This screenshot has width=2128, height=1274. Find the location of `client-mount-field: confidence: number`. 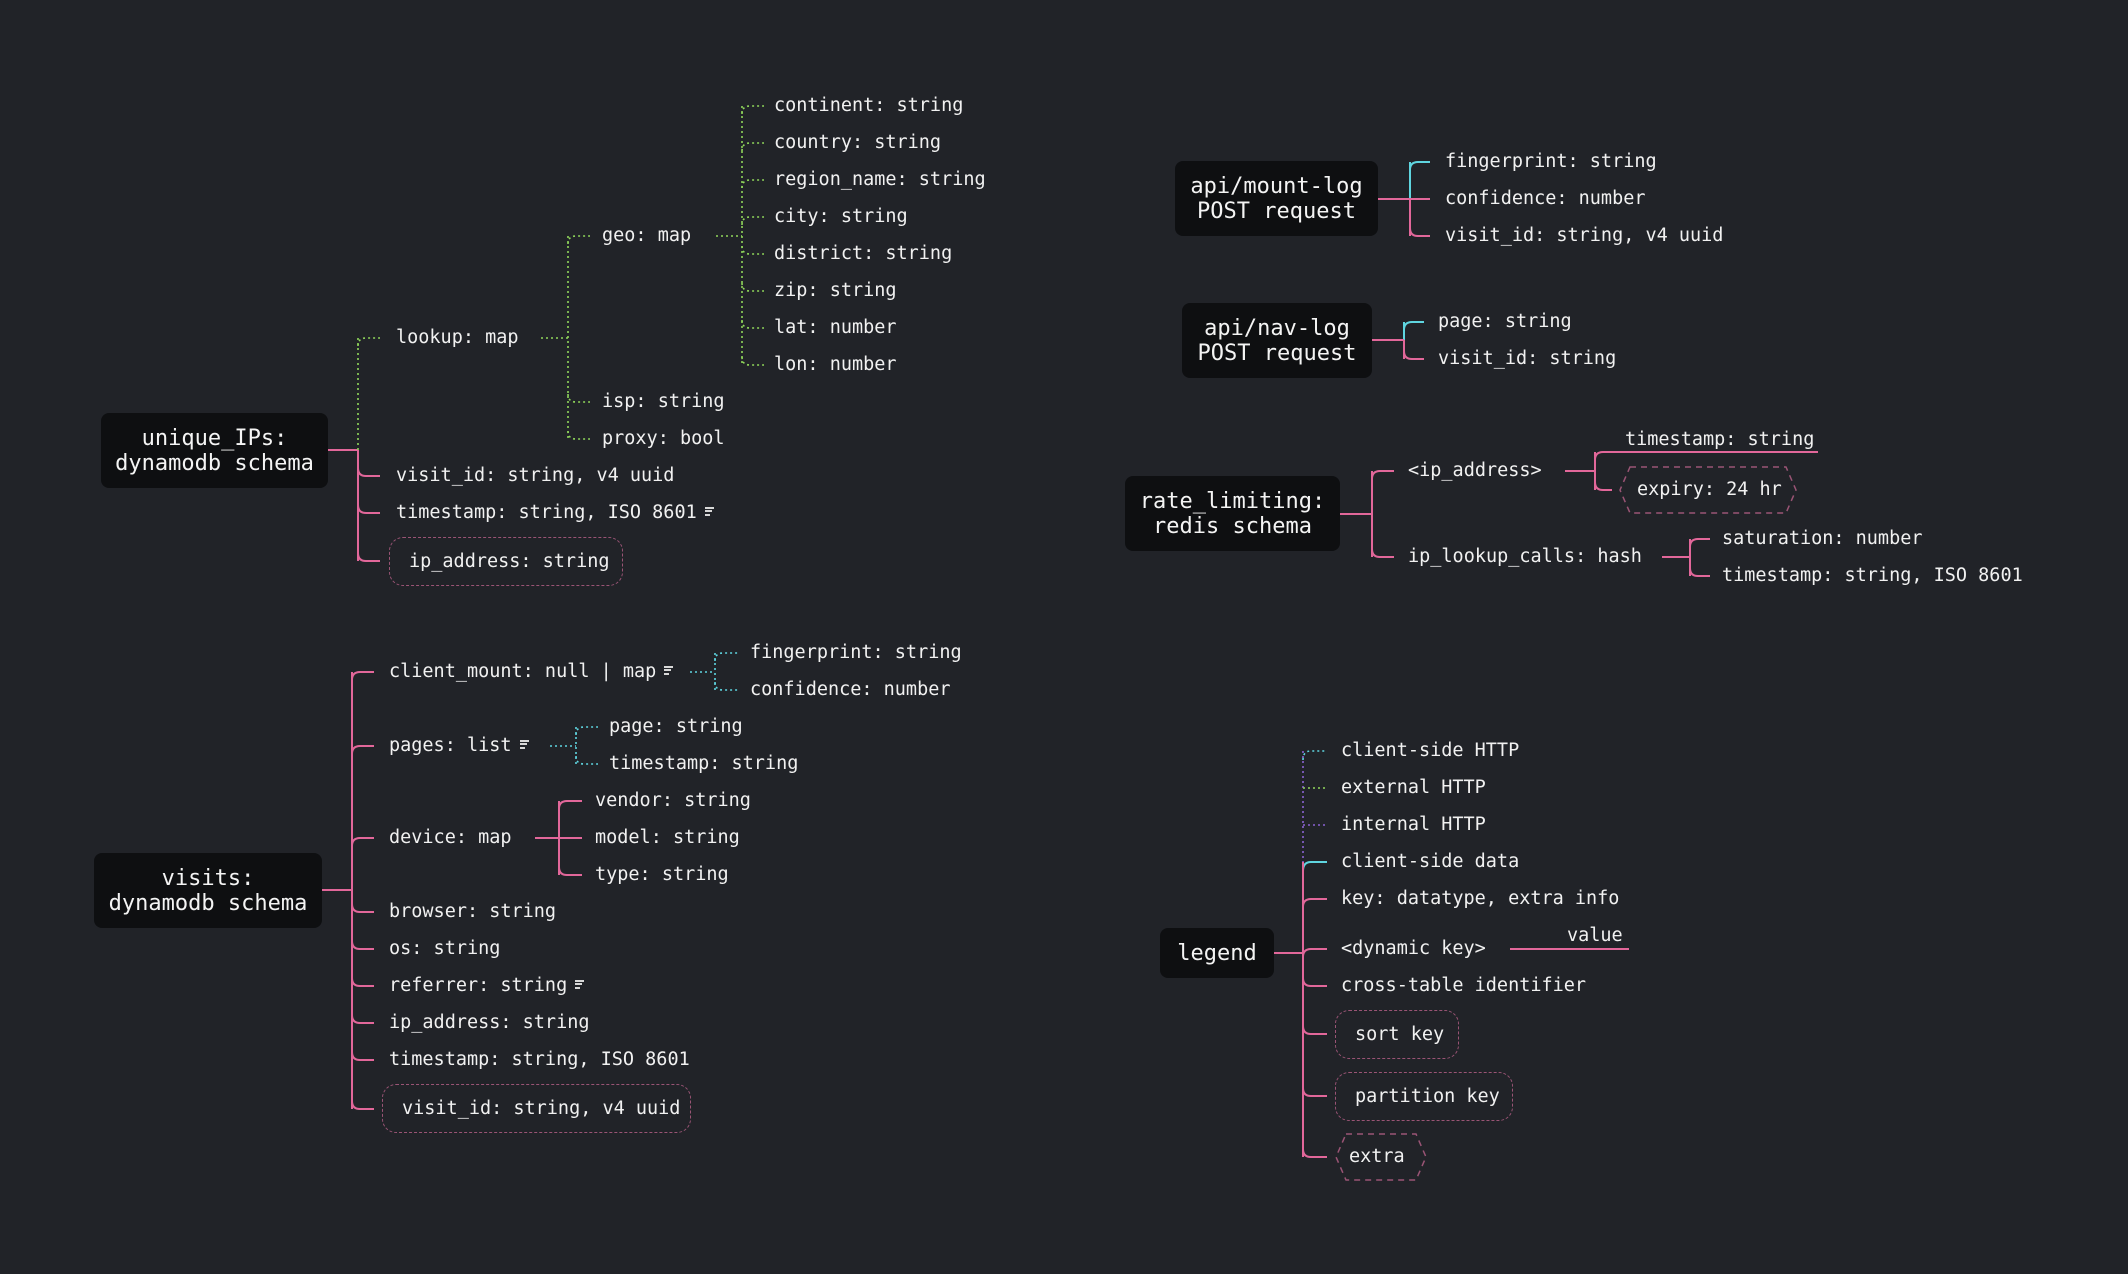

client-mount-field: confidence: number is located at coordinates (850, 689).